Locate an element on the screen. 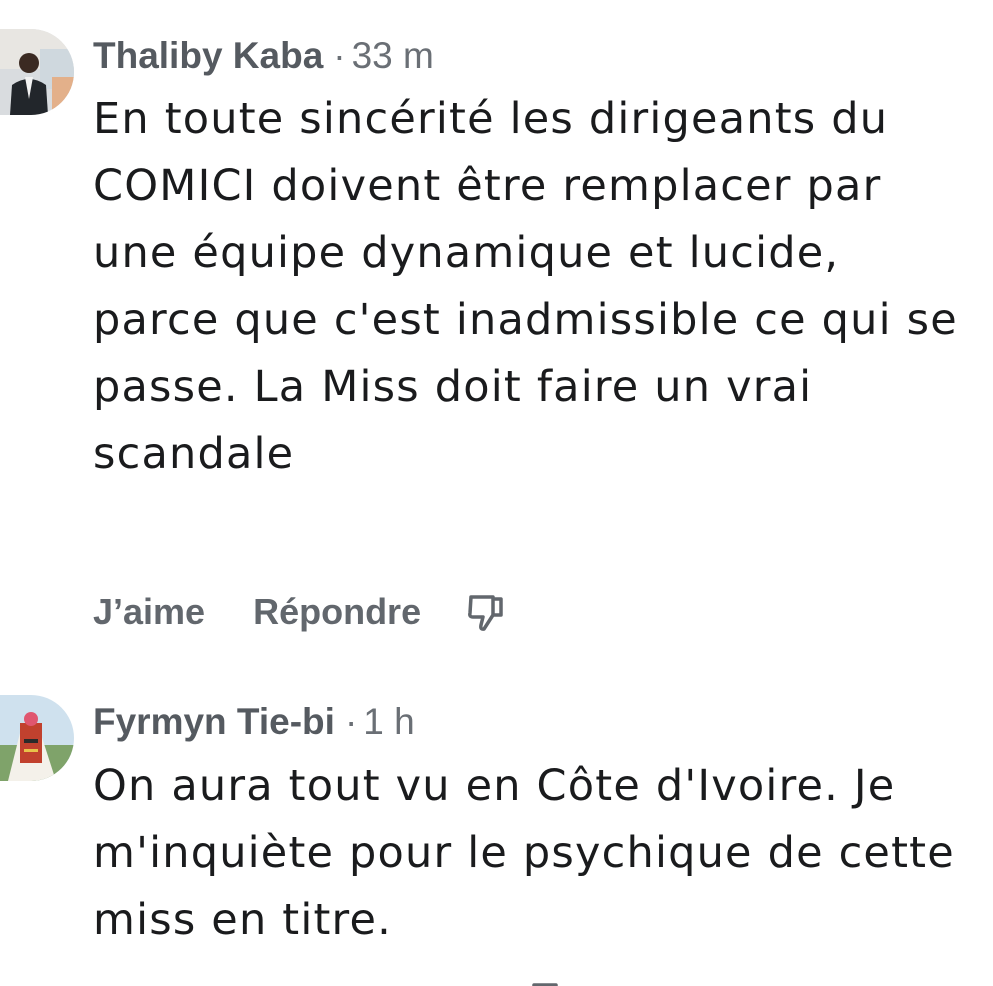 Image resolution: width=993 pixels, height=986 pixels. author-name: Thaliby Kaba is located at coordinates (208, 55).